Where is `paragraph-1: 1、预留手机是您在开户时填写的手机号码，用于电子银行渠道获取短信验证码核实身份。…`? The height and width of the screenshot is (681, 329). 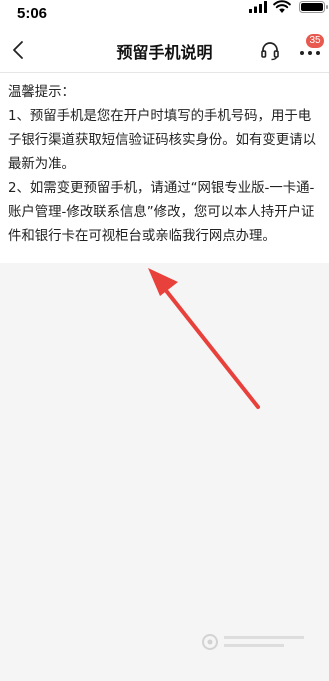 paragraph-1: 1、预留手机是您在开户时填写的手机号码，用于电子银行渠道获取短信验证码核实身份。… is located at coordinates (162, 140).